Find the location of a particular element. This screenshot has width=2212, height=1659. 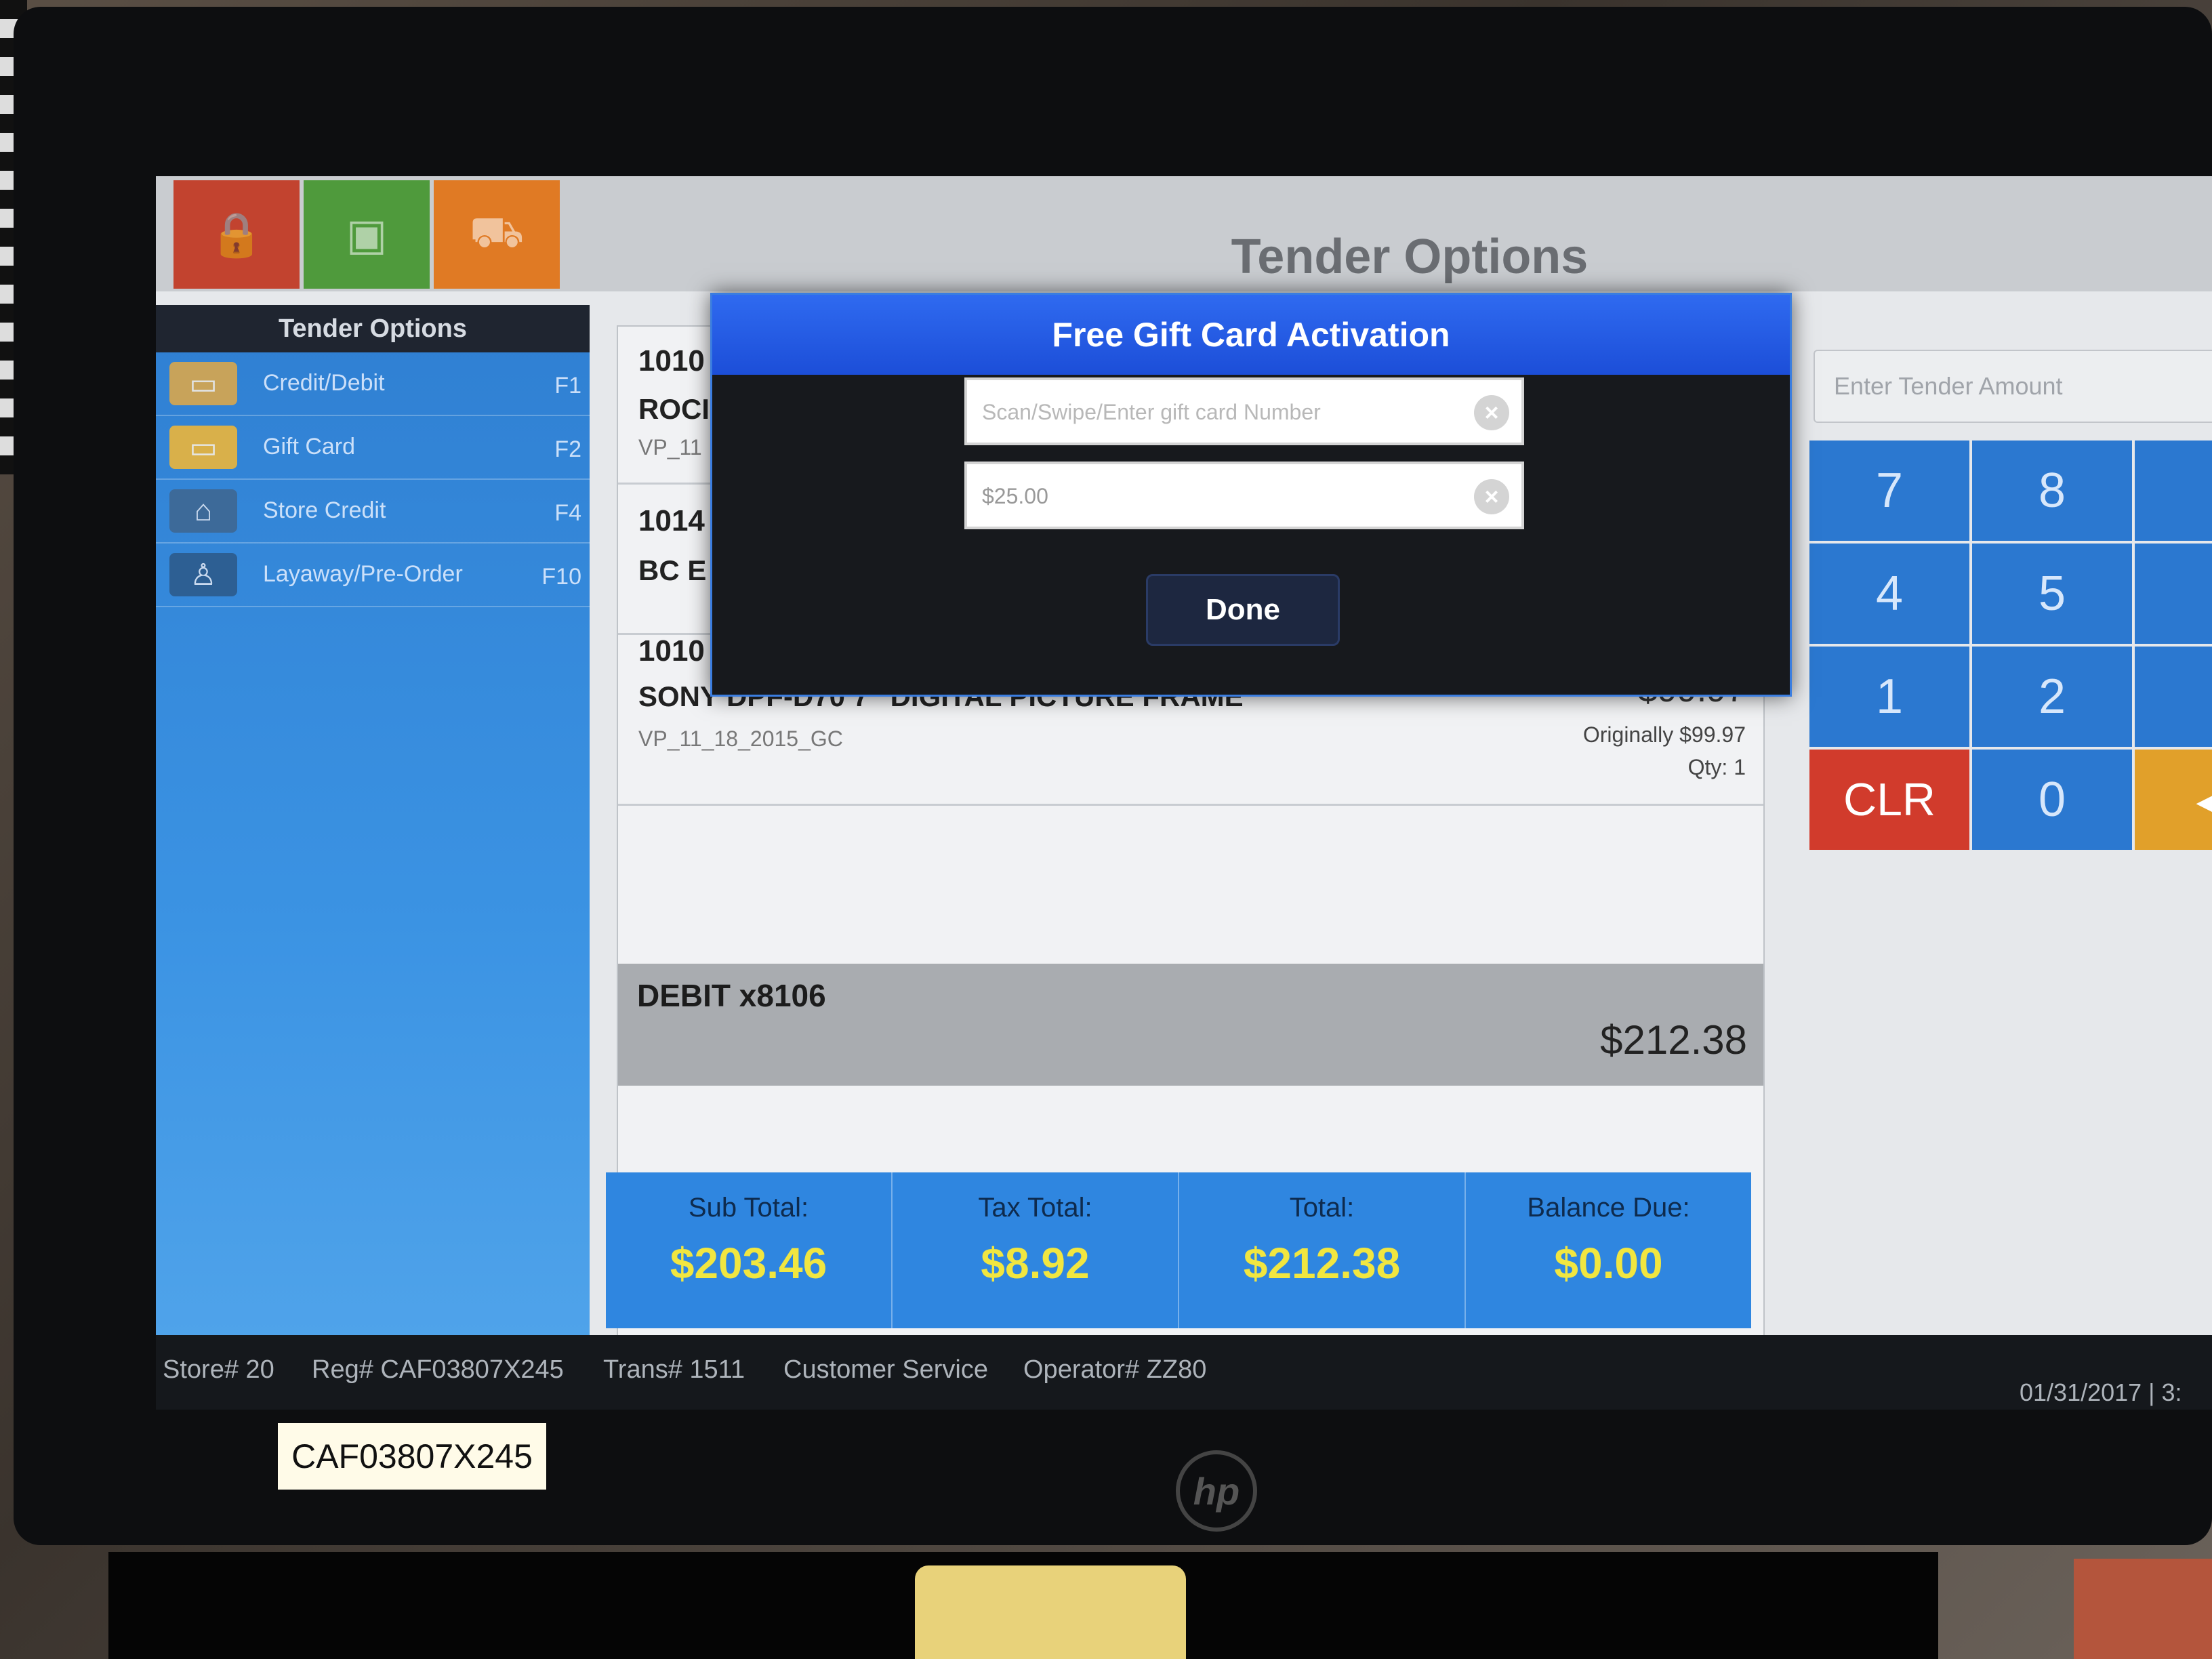

subtotal-value: $203.46 is located at coordinates (749, 1263).